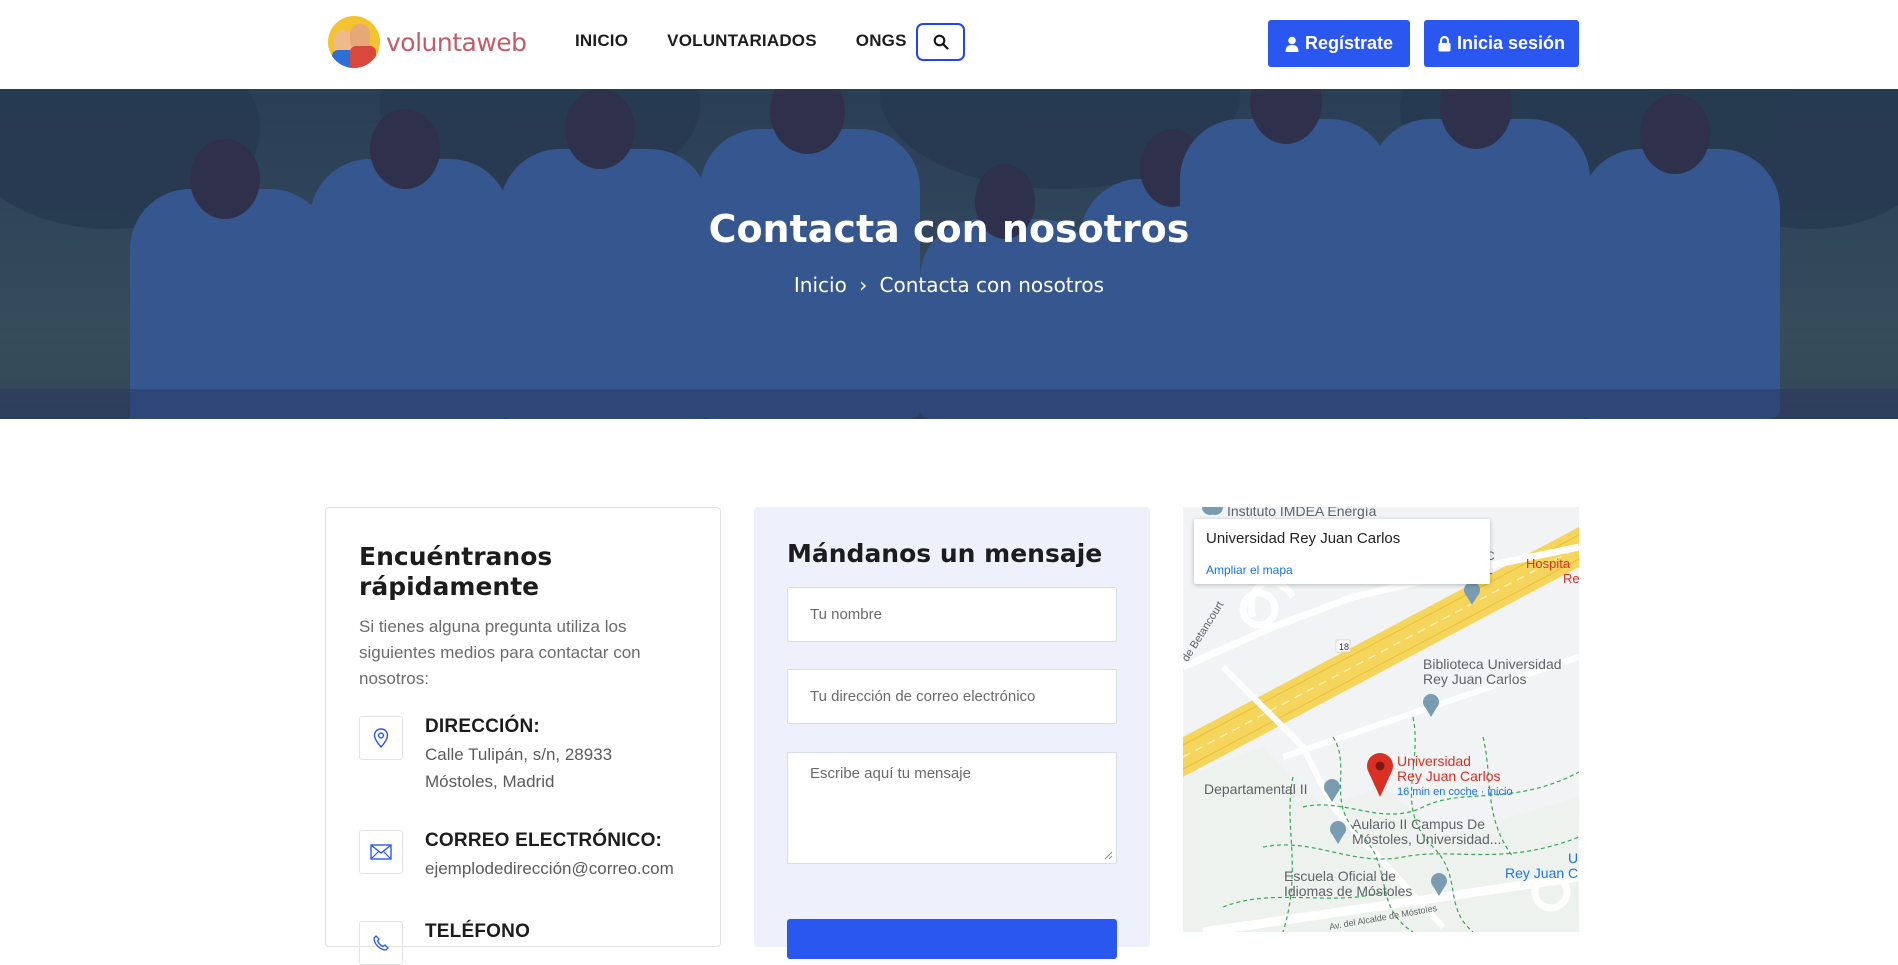 The image size is (1898, 965). What do you see at coordinates (952, 696) in the screenshot?
I see `email-input: Tu dirección de correo electrónico` at bounding box center [952, 696].